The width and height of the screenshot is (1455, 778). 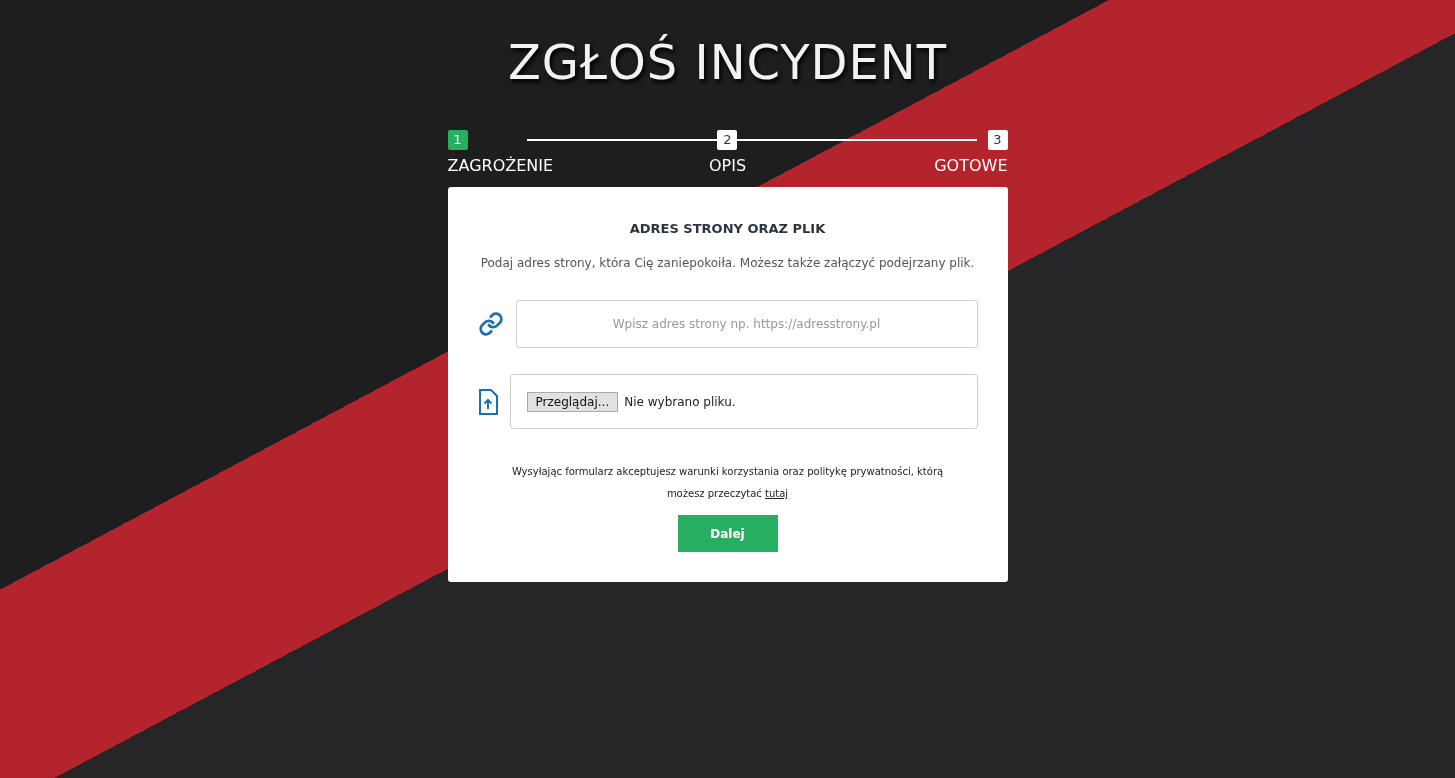 I want to click on page-title: ZGŁOŚ INCYDENT, so click(x=727, y=62).